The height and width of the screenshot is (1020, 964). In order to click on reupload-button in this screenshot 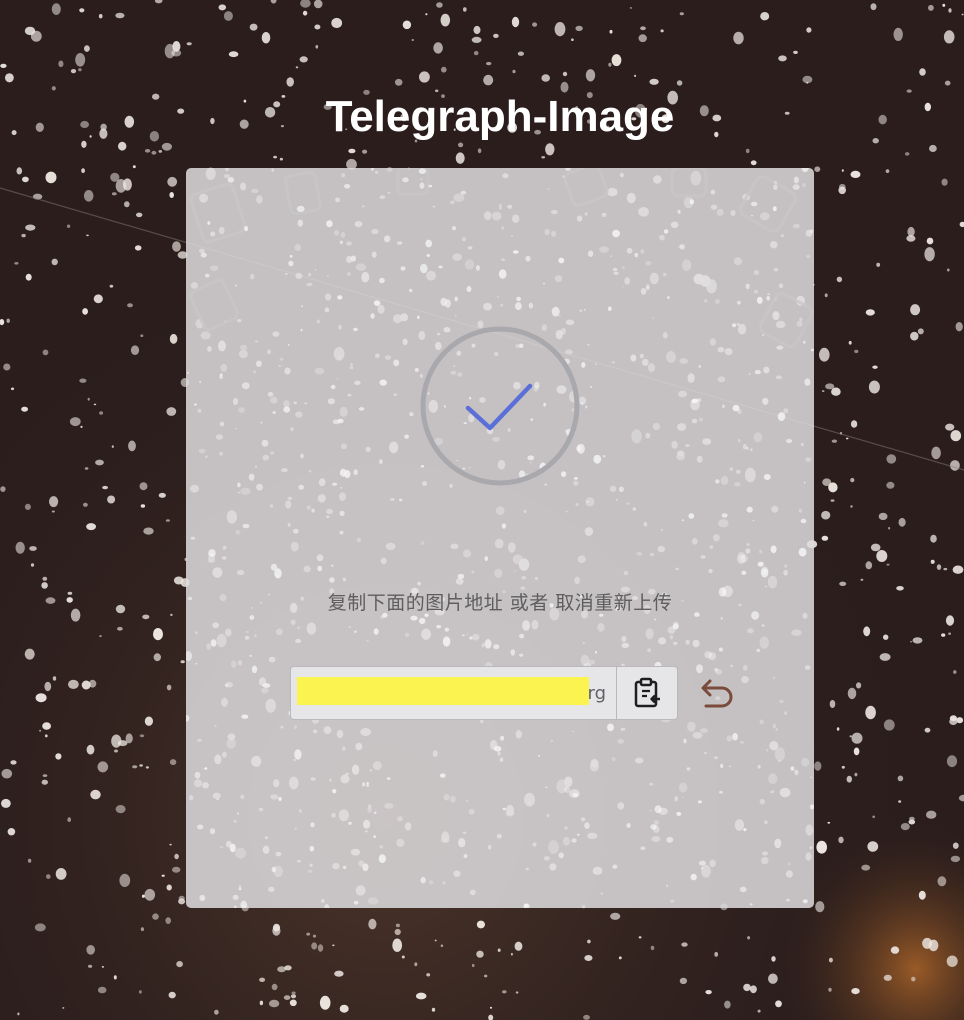, I will do `click(716, 693)`.